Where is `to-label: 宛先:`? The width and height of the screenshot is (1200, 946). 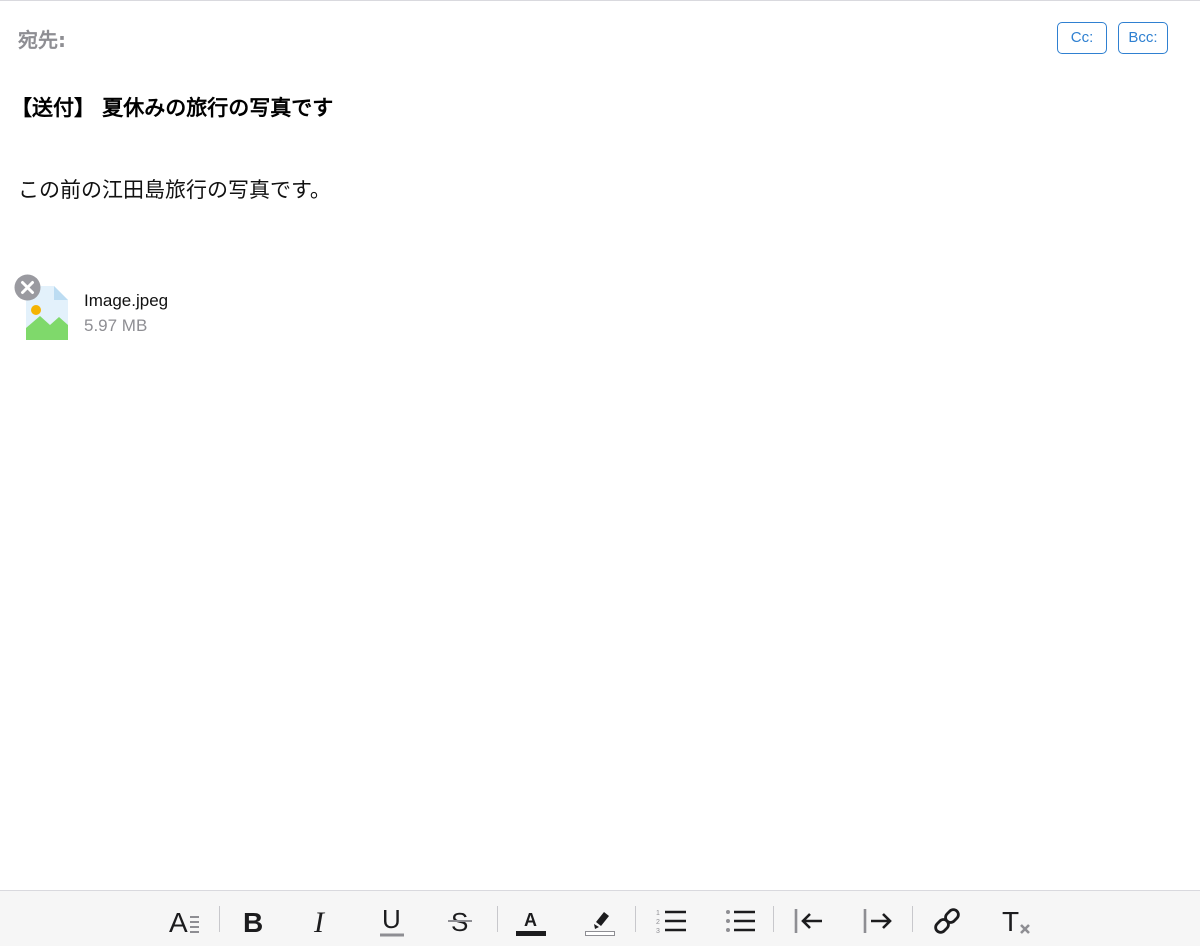 to-label: 宛先: is located at coordinates (42, 40).